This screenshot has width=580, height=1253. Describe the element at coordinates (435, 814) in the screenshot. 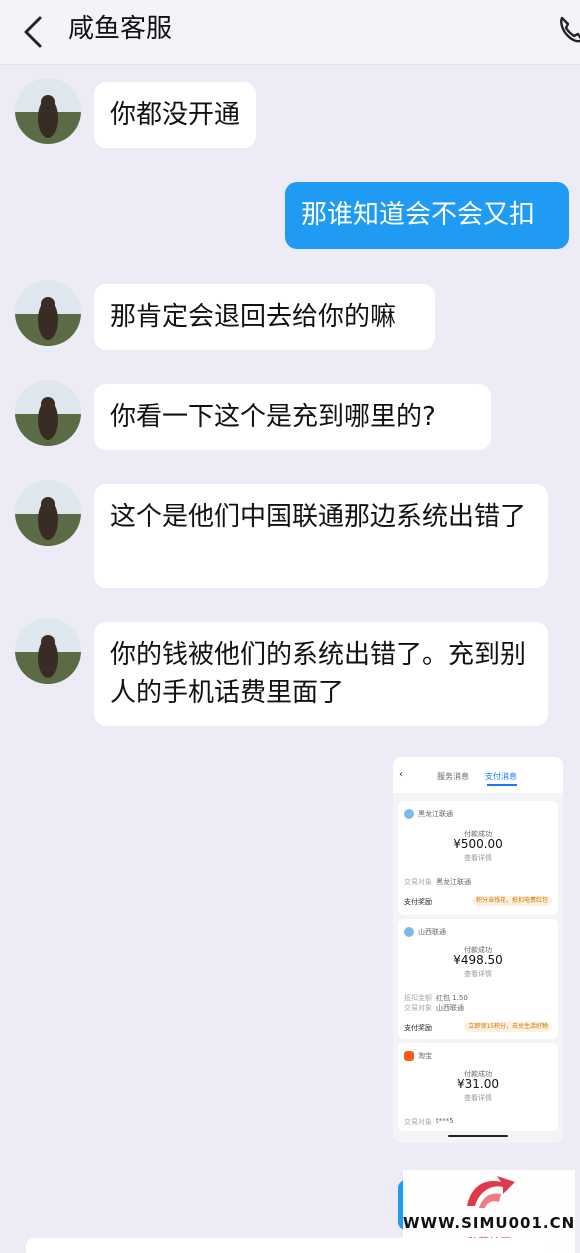

I see `merchant-name: 黑龙江联通` at that location.